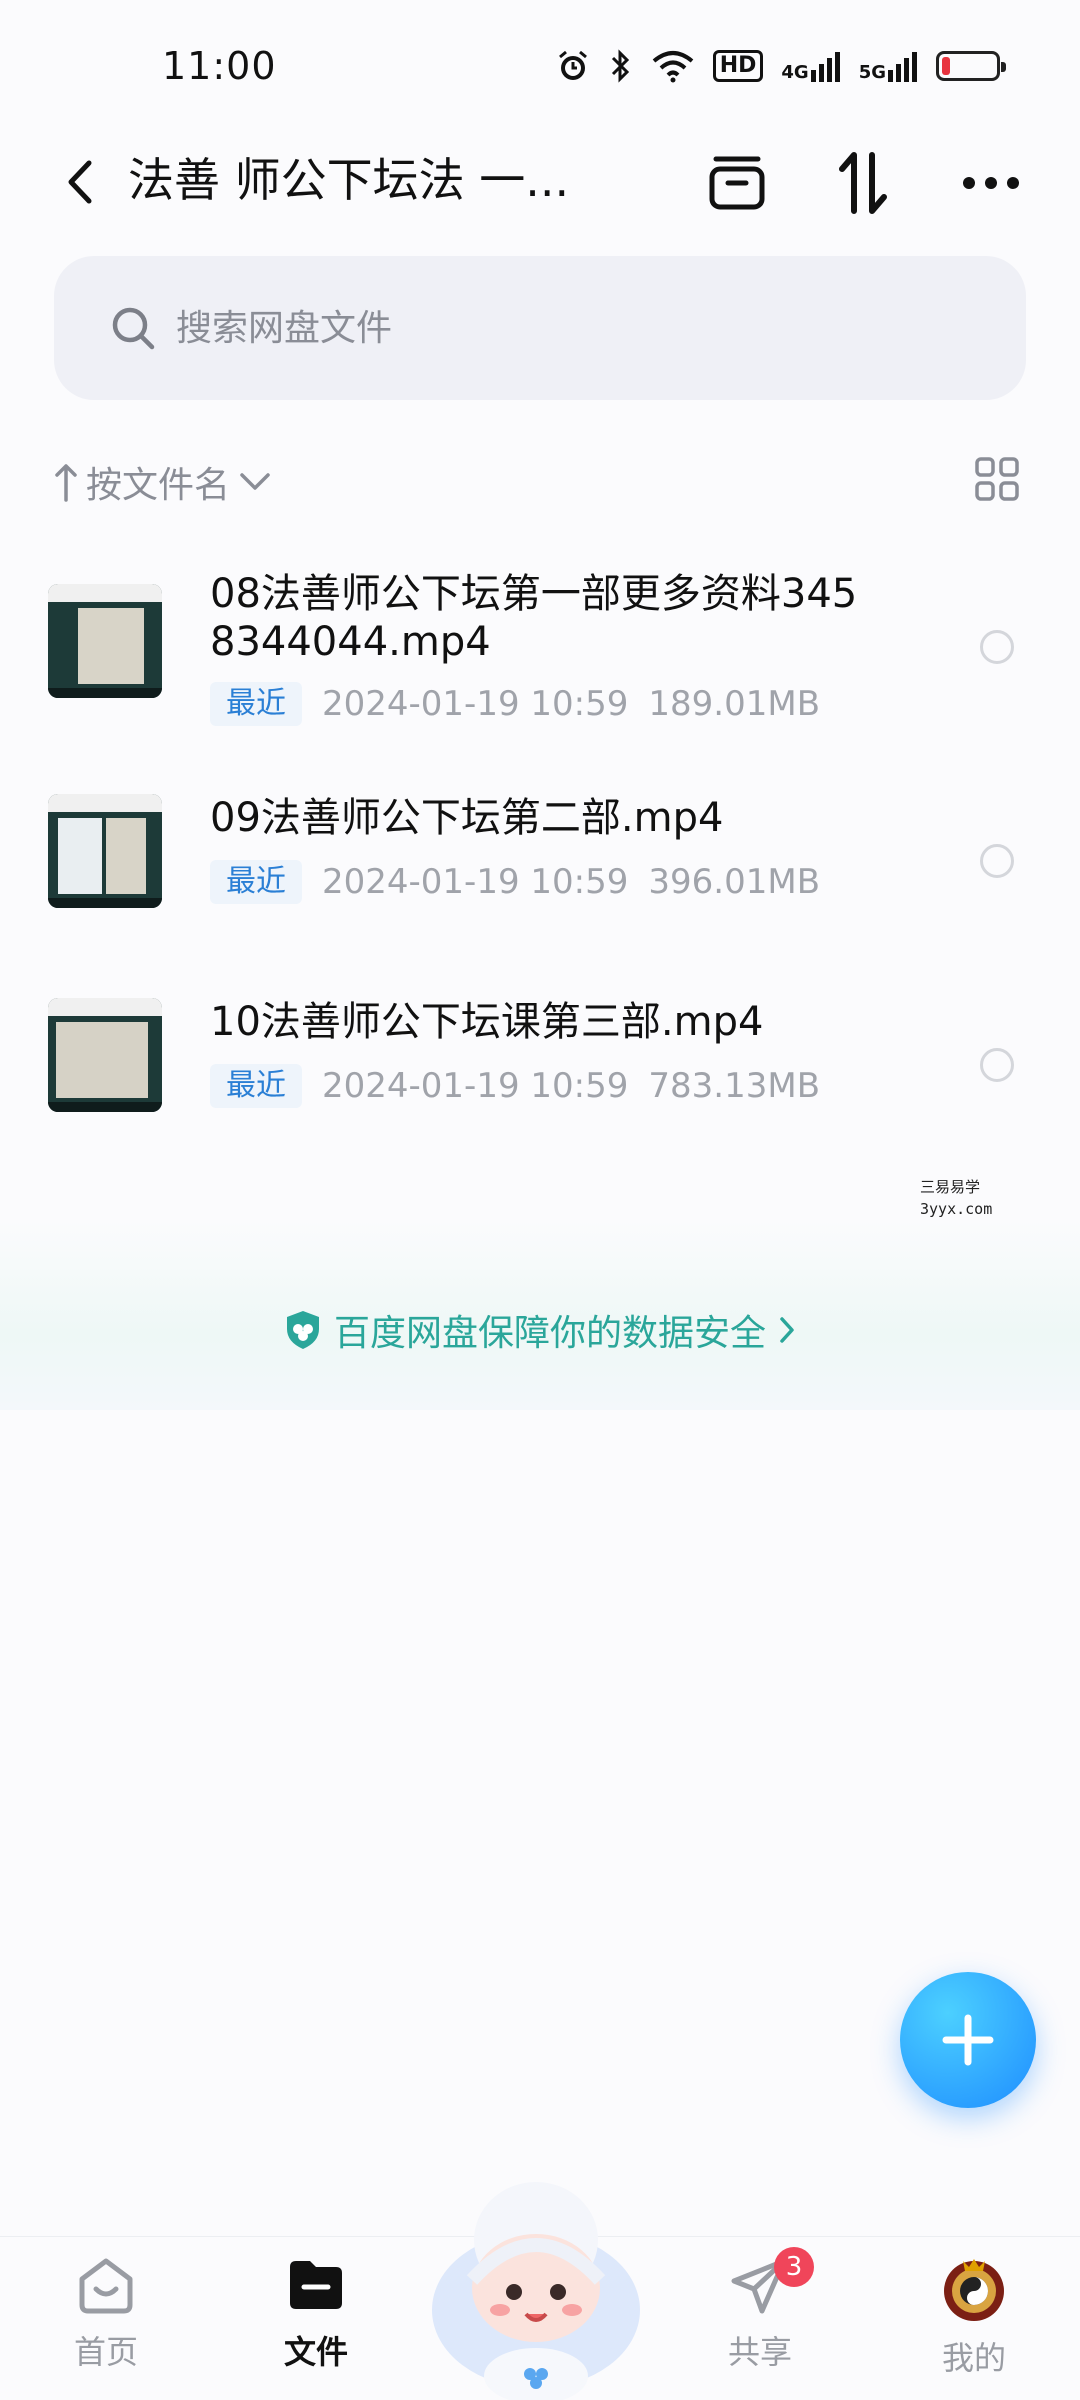  What do you see at coordinates (738, 66) in the screenshot?
I see `hd-badge: HD` at bounding box center [738, 66].